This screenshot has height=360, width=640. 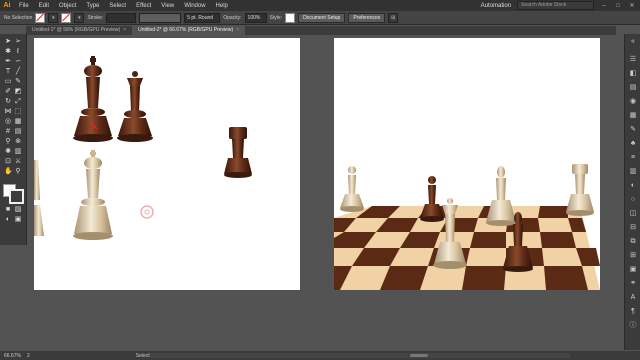 I want to click on info-panel-icon: ⓘ, so click(x=633, y=326).